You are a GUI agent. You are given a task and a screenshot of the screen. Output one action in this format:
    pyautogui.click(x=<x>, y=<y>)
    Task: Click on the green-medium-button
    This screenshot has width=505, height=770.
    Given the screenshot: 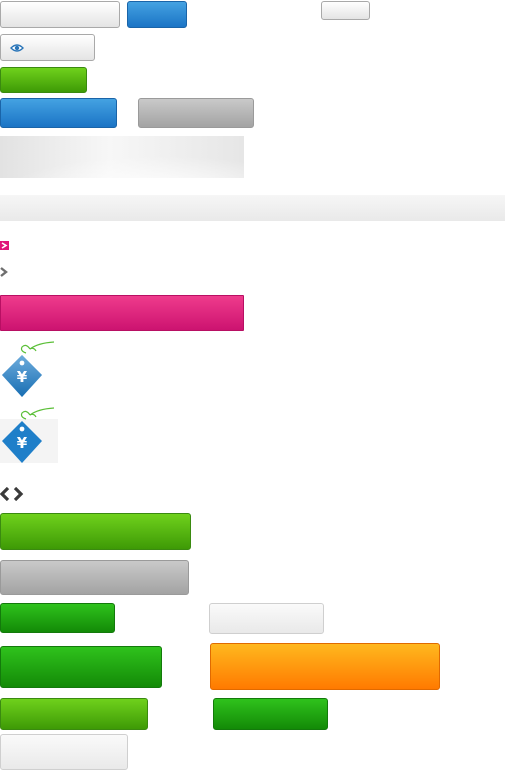 What is the action you would take?
    pyautogui.click(x=57, y=618)
    